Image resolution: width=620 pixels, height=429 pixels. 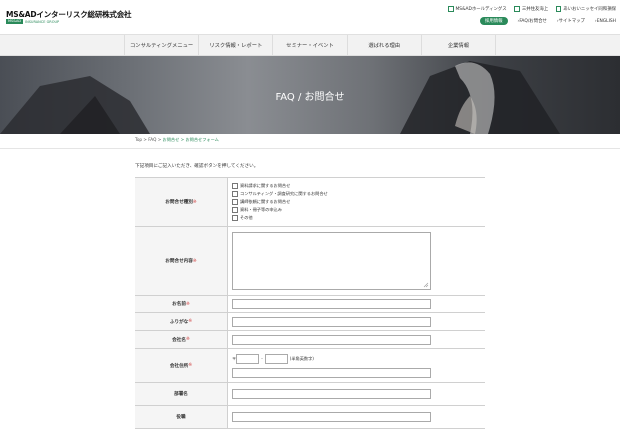 I want to click on nav-seminar: セミナー・イベント, so click(x=309, y=45).